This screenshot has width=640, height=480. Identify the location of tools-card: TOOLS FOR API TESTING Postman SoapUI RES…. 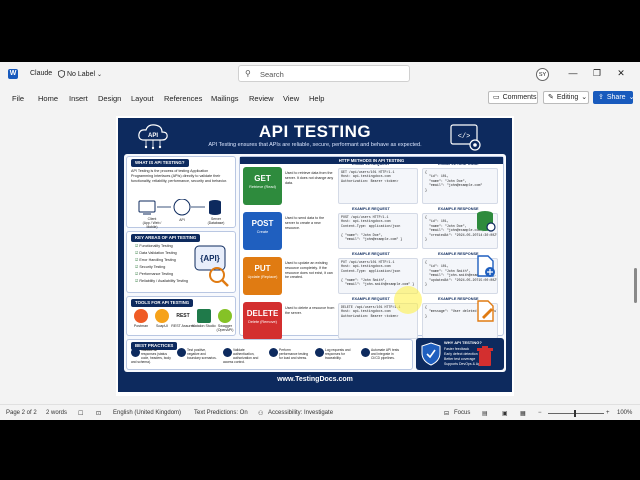
(181, 316).